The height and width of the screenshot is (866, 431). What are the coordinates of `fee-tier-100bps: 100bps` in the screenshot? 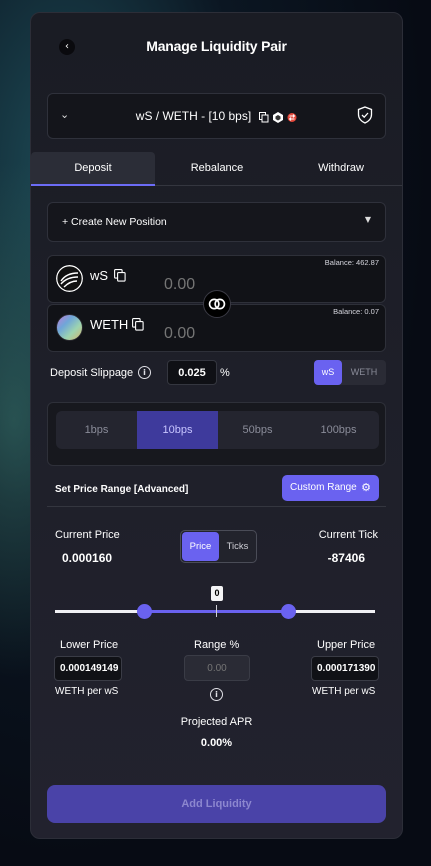 It's located at (338, 430).